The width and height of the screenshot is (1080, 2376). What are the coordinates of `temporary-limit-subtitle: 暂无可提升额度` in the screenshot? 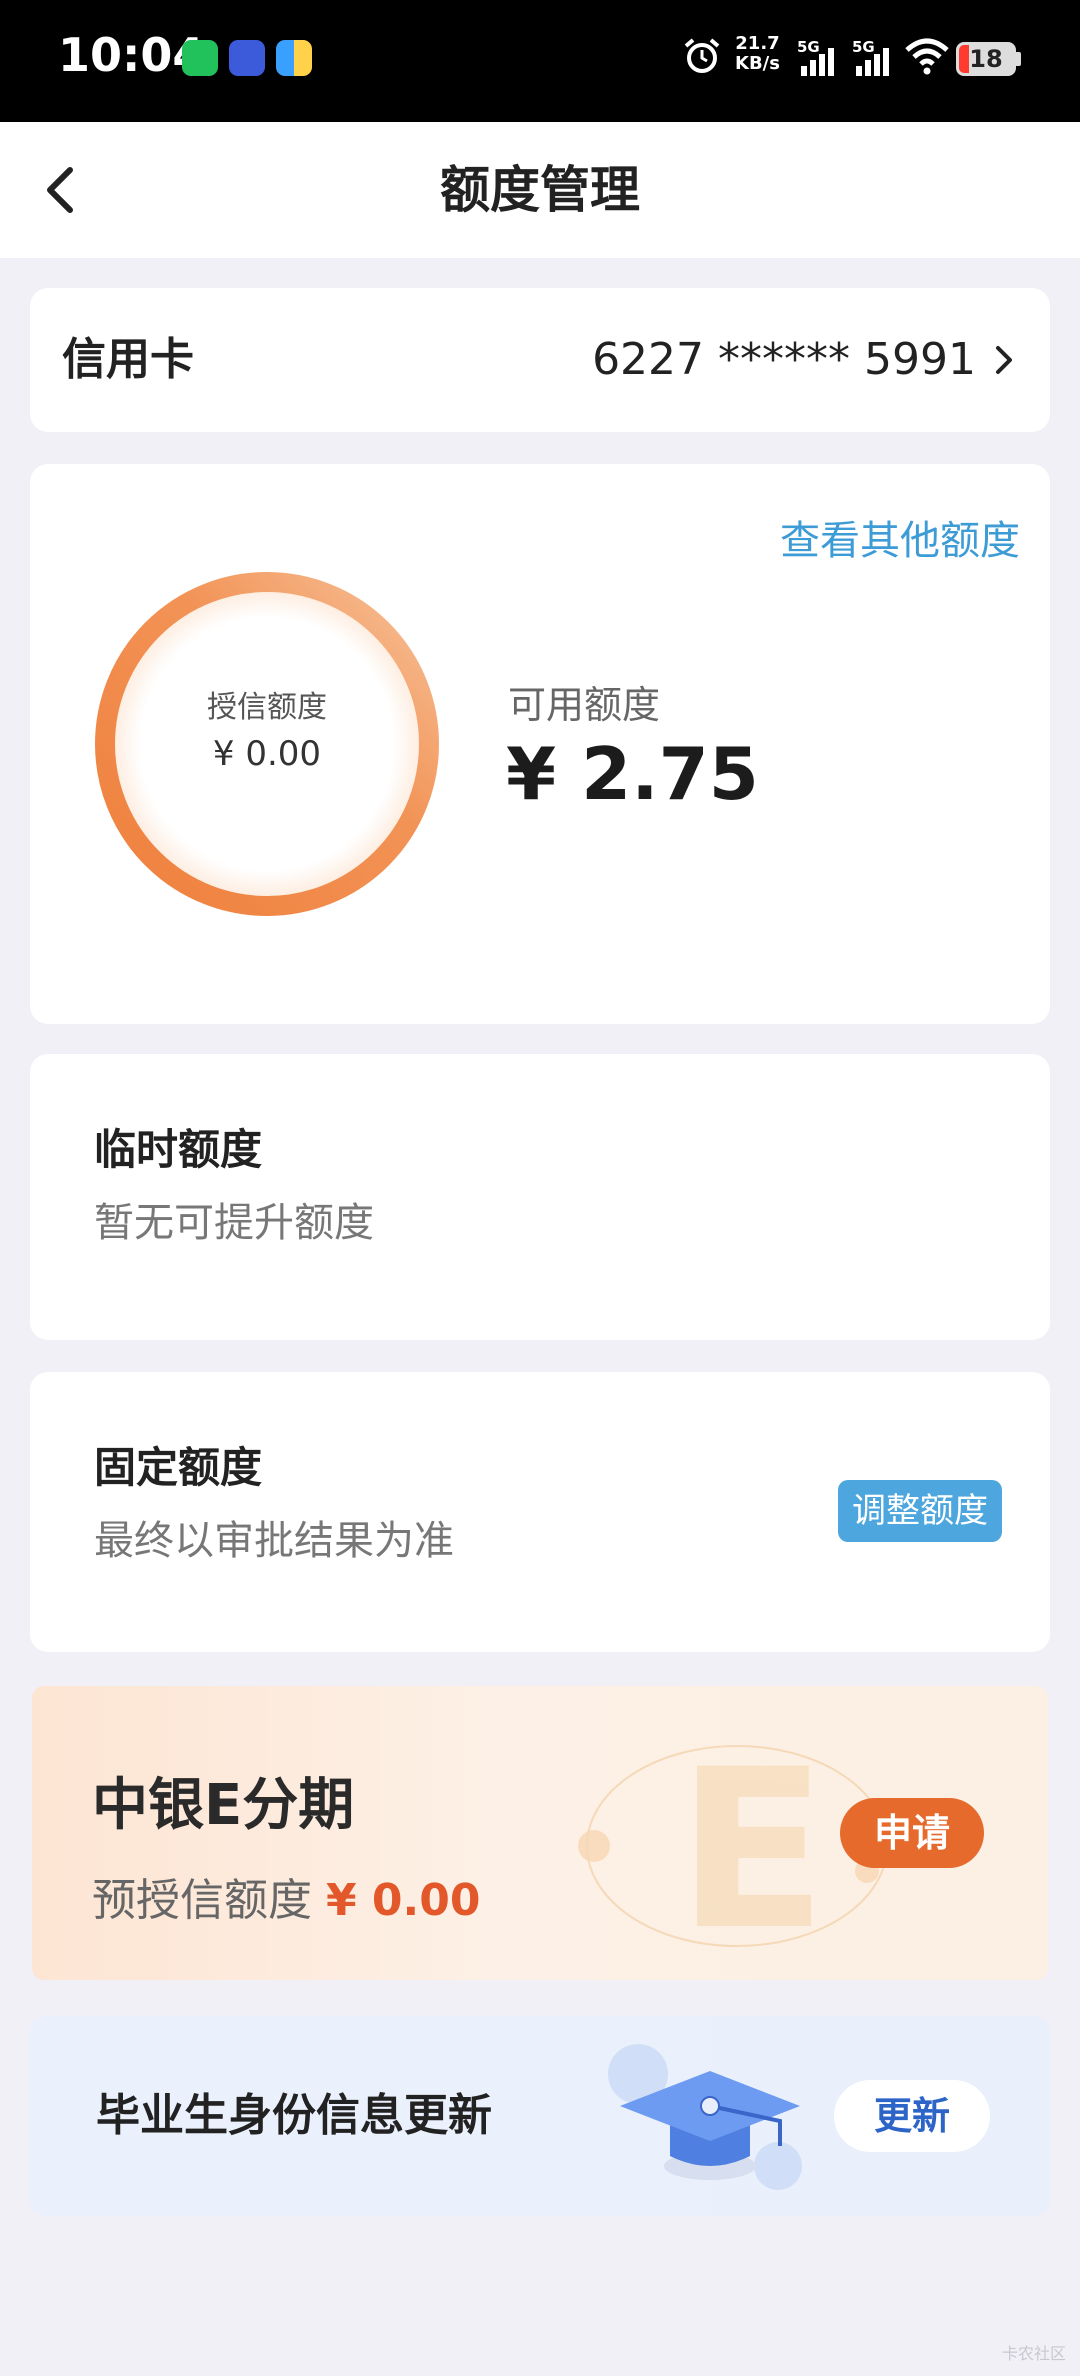 It's located at (234, 1223).